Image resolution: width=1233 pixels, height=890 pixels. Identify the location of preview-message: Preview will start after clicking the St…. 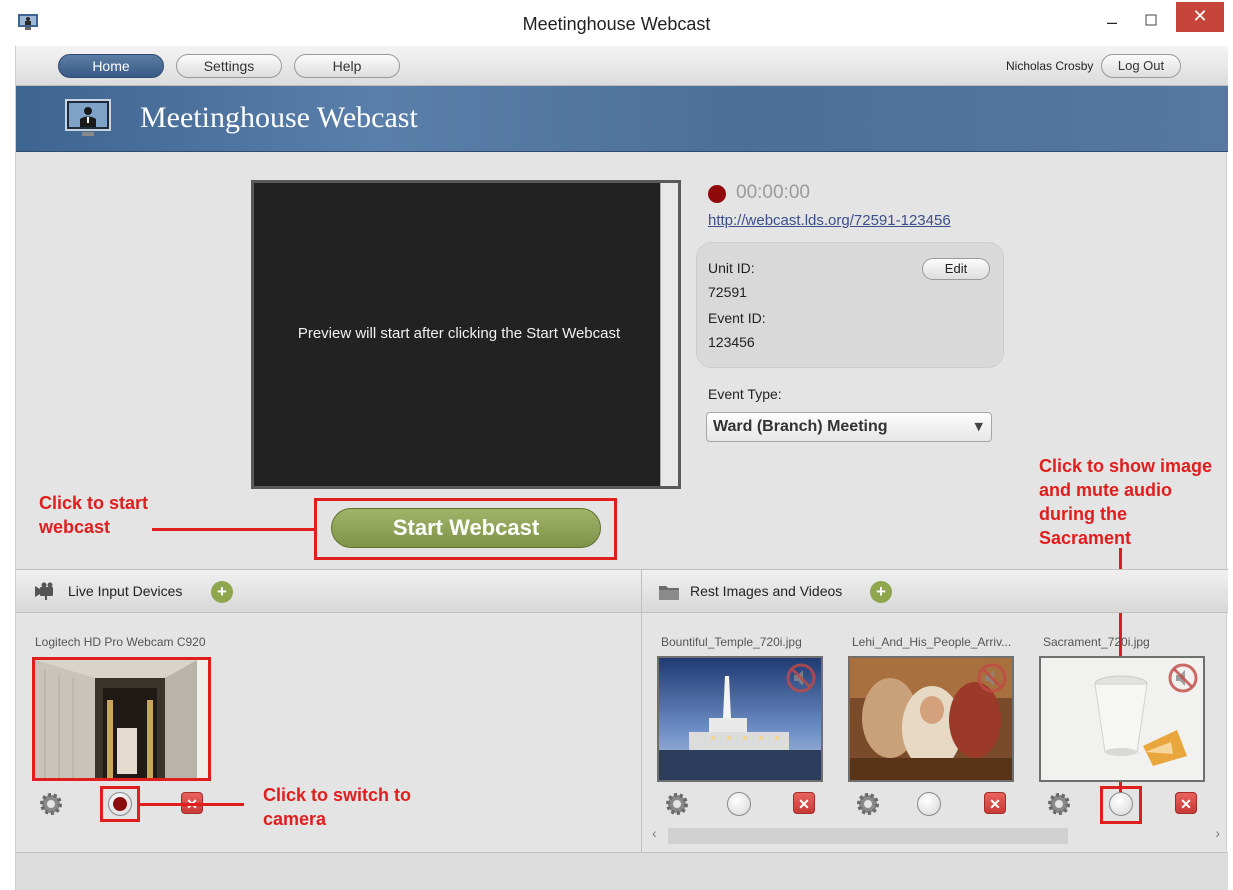
(459, 333).